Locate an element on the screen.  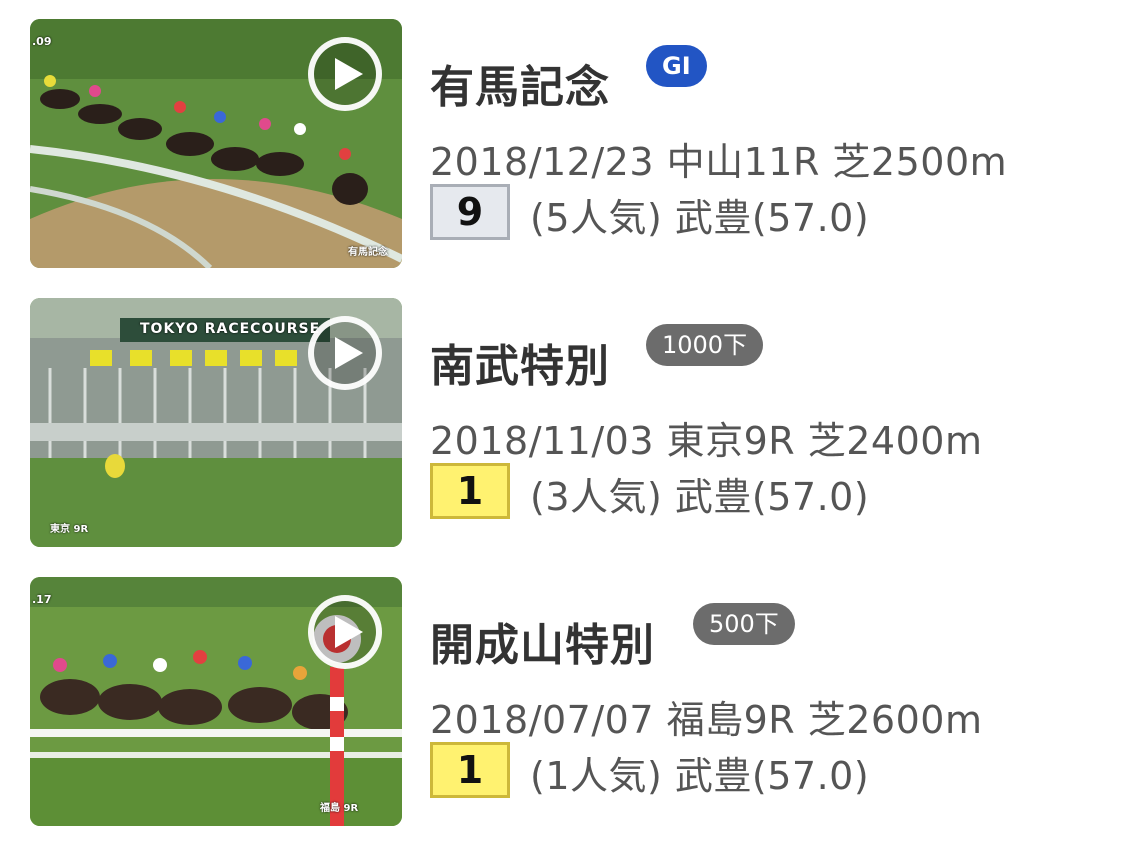
race-meta: 2018/11/03 東京9R 芝2400m is located at coordinates (706, 441).